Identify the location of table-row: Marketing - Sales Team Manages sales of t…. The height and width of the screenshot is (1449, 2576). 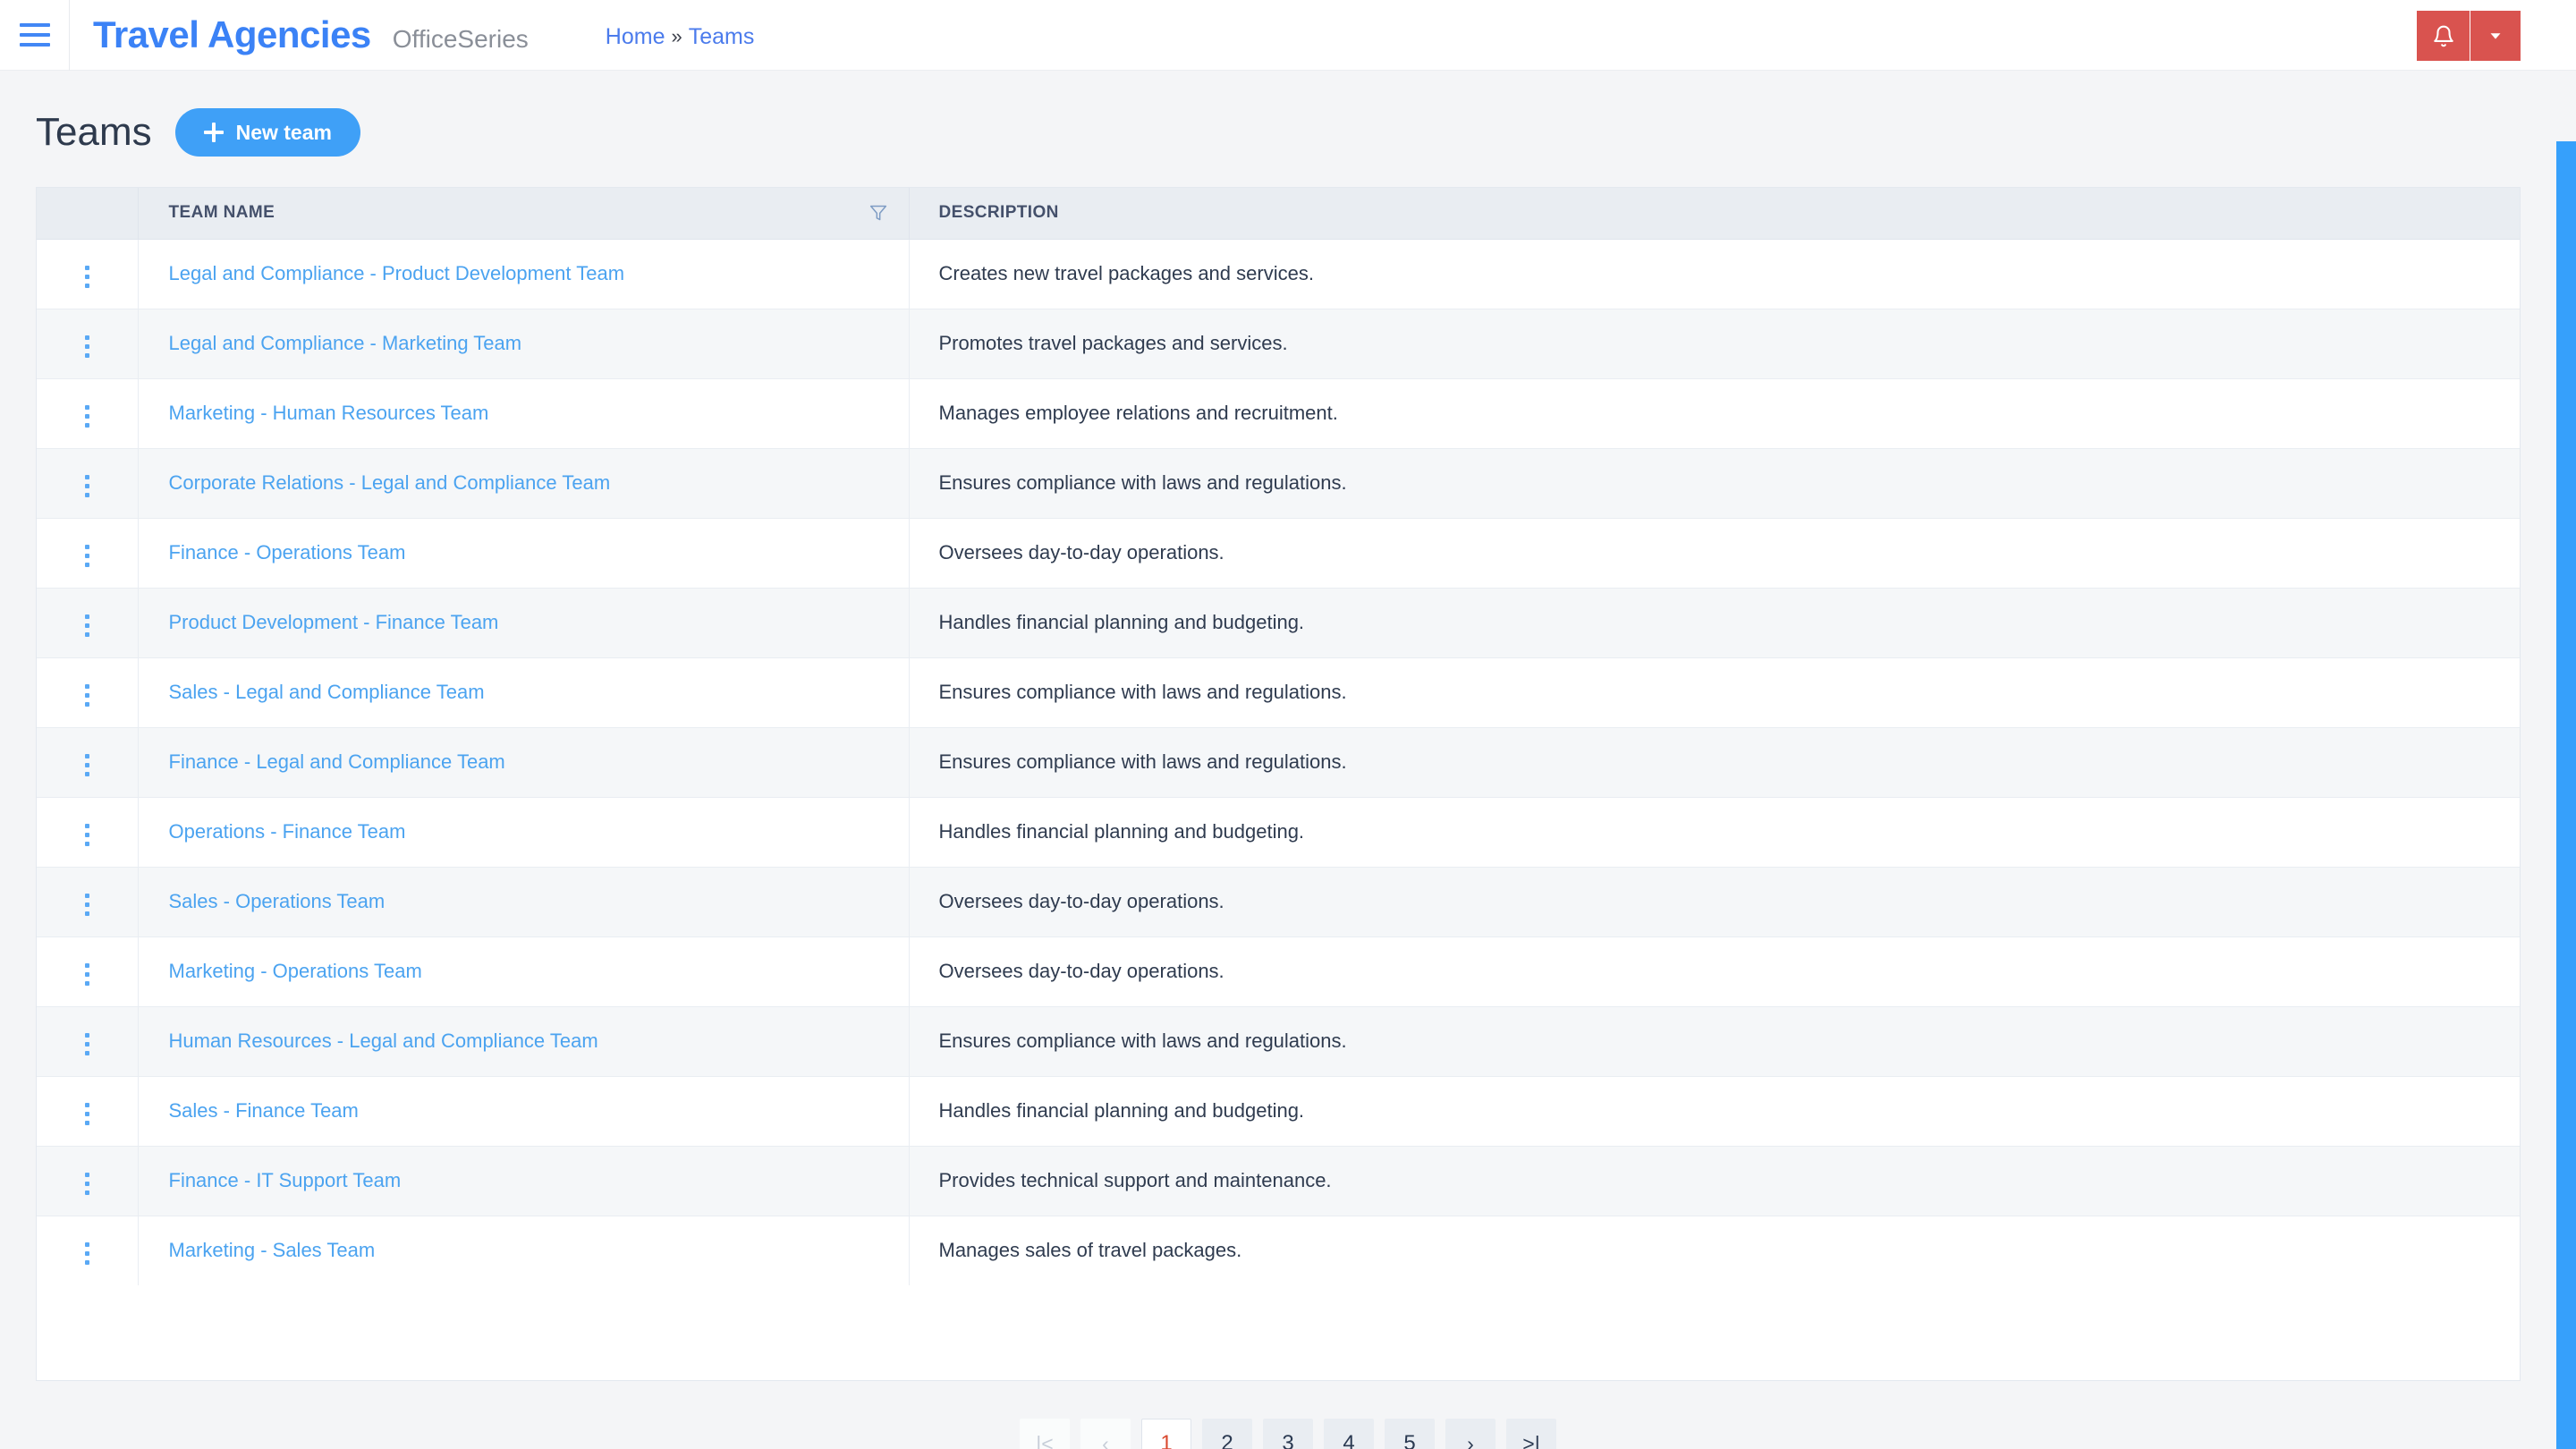
(1278, 1250).